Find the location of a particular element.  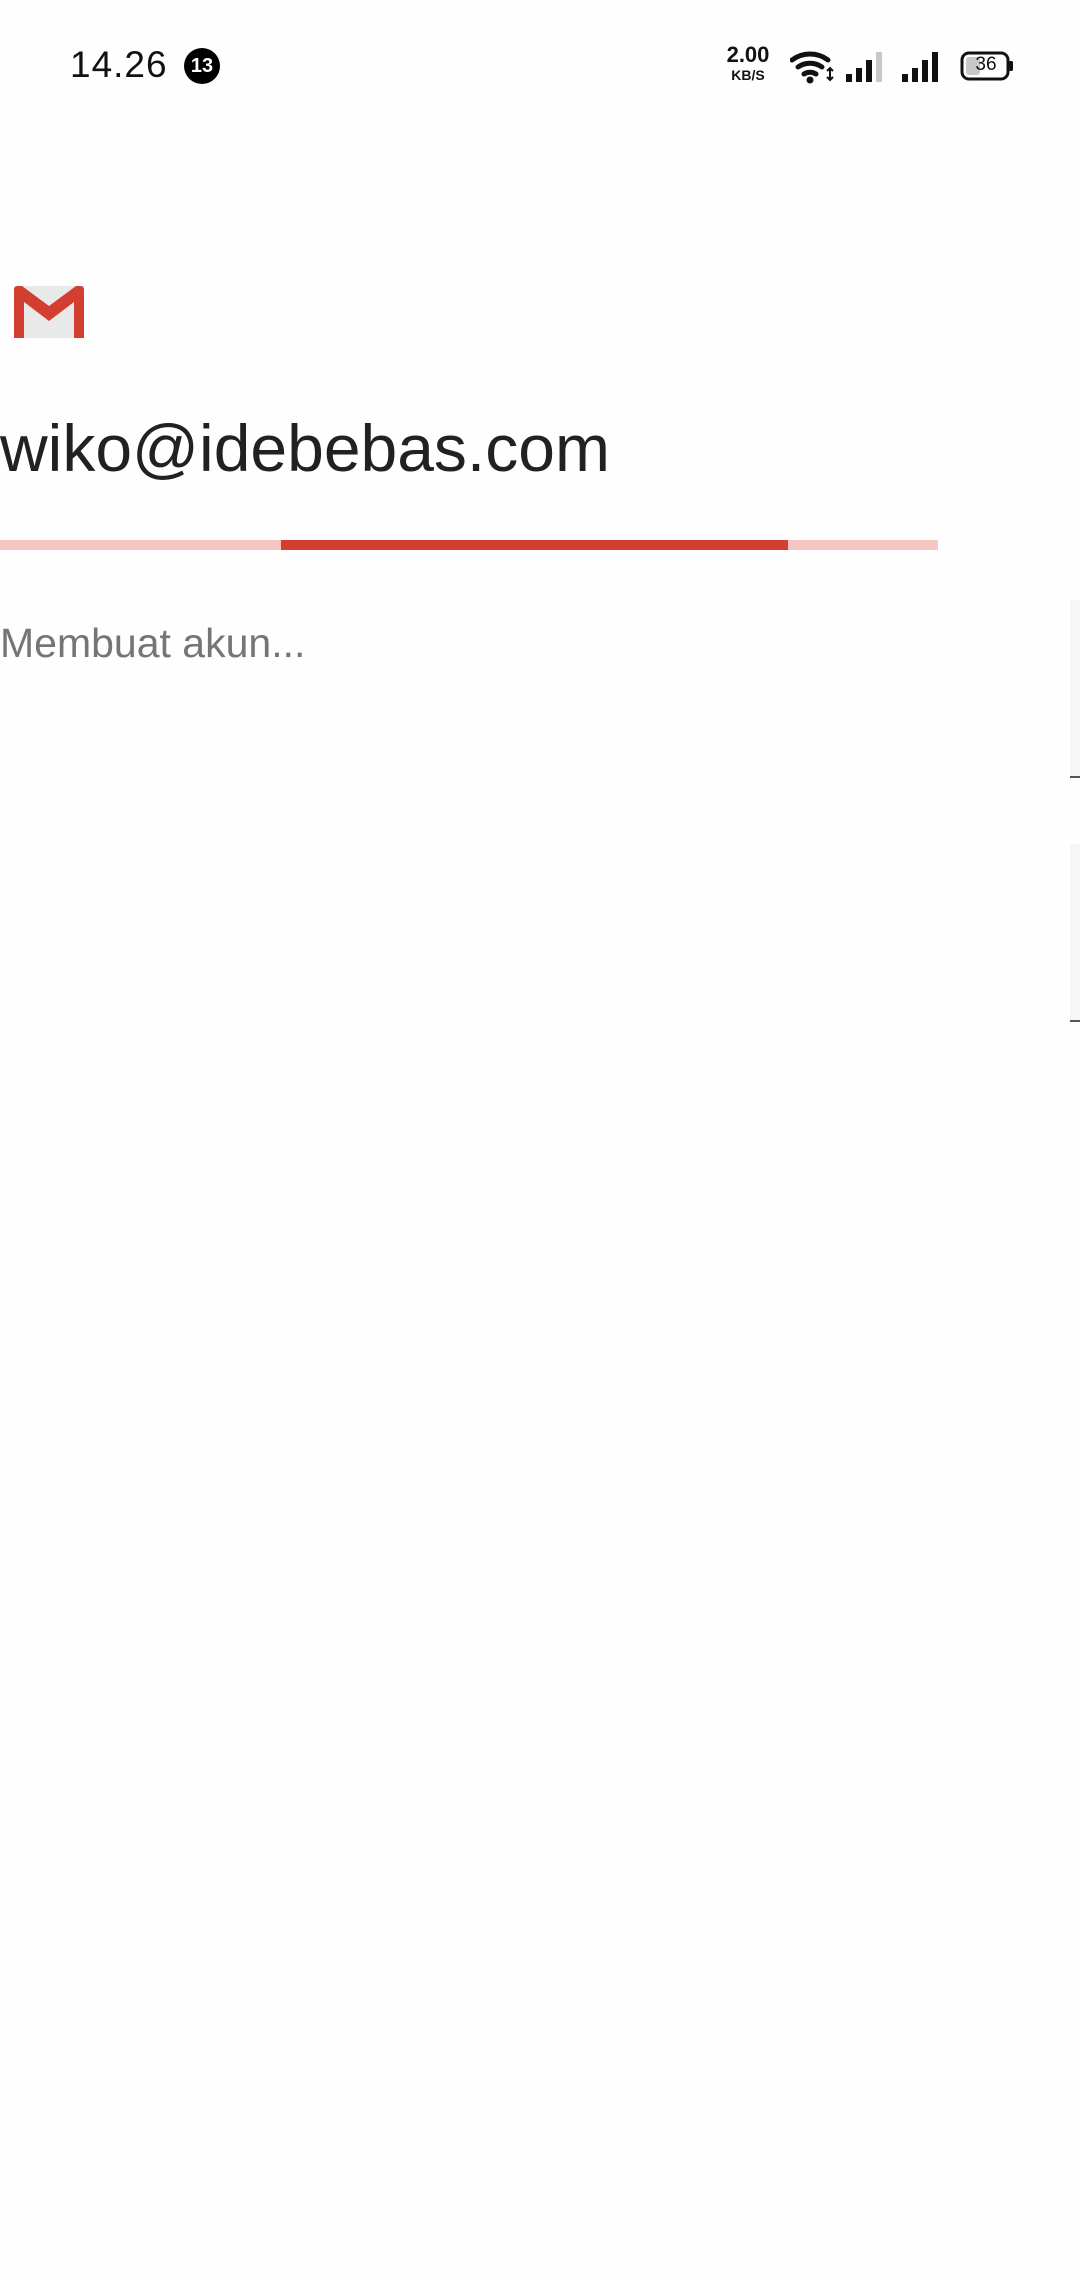

battery-level: 36 is located at coordinates (986, 64).